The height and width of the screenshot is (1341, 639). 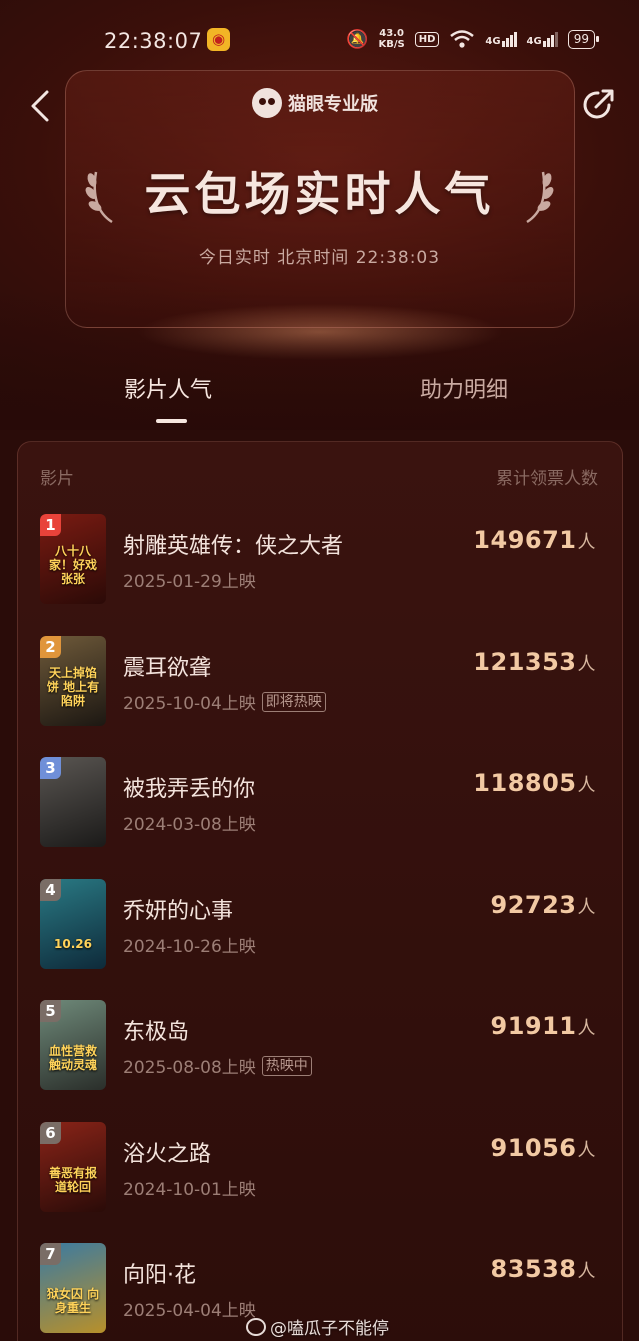 I want to click on release-date: 2025-08-08上映, so click(x=189, y=1068).